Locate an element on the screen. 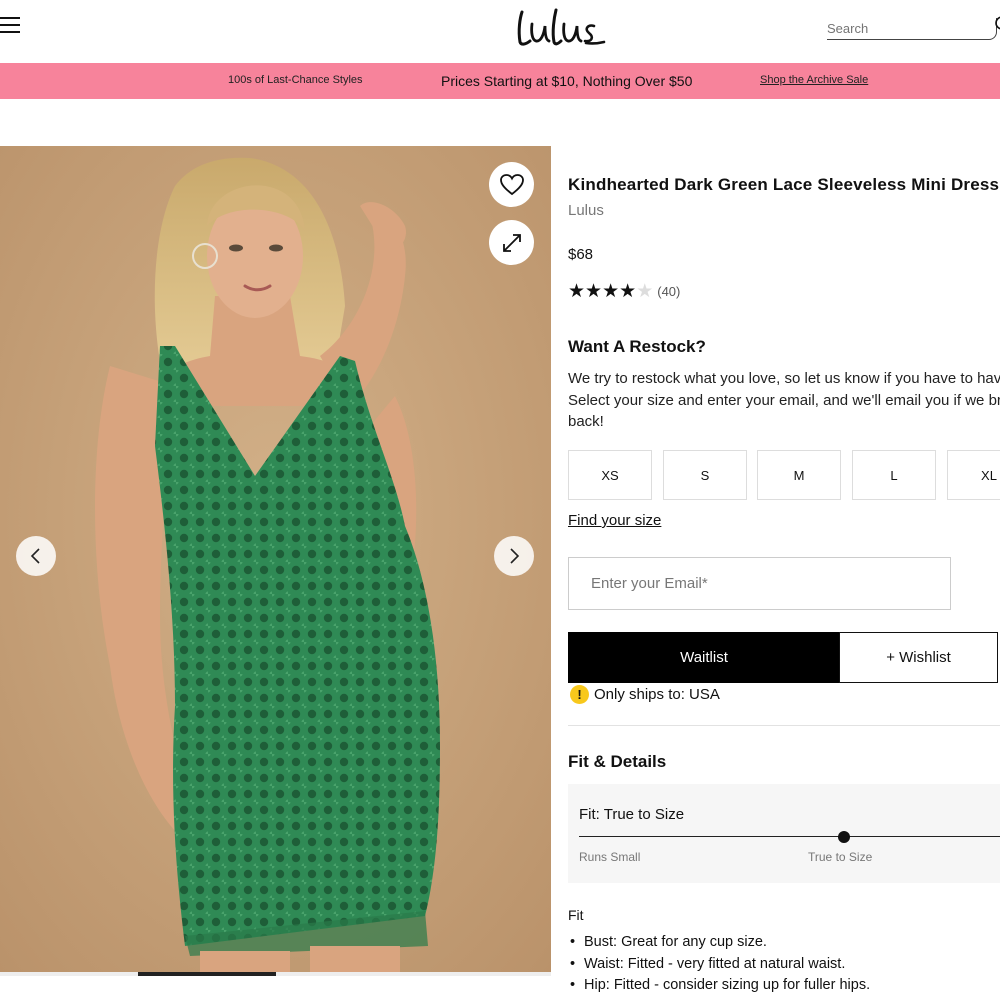 This screenshot has width=1000, height=1000. chevron-right-icon is located at coordinates (515, 556).